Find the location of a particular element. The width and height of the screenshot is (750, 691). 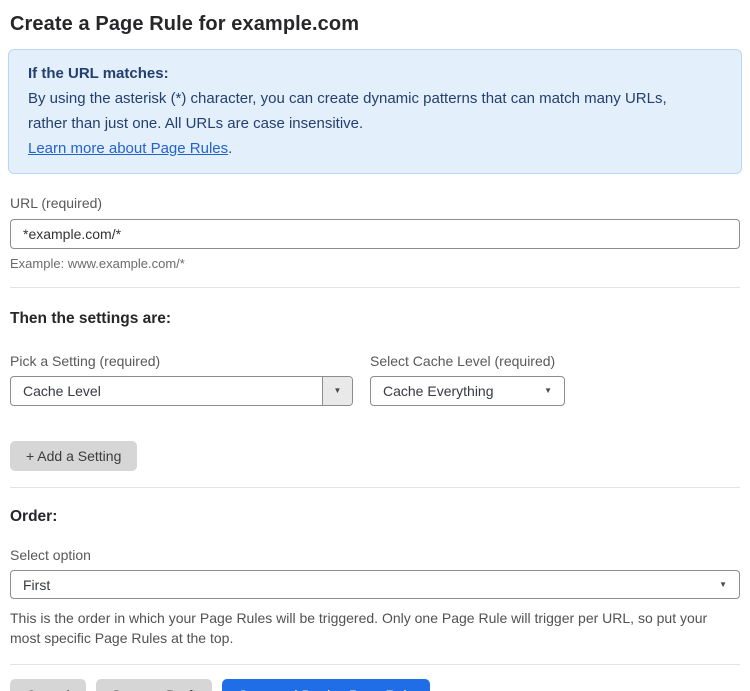

save-as-draft-button: Save as Draft is located at coordinates (154, 685).